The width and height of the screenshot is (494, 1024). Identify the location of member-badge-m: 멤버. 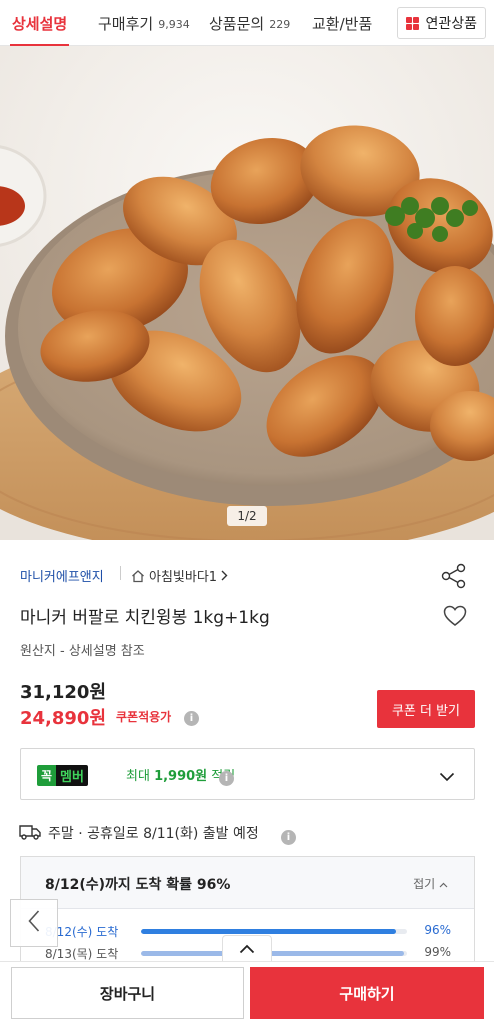
(72, 775).